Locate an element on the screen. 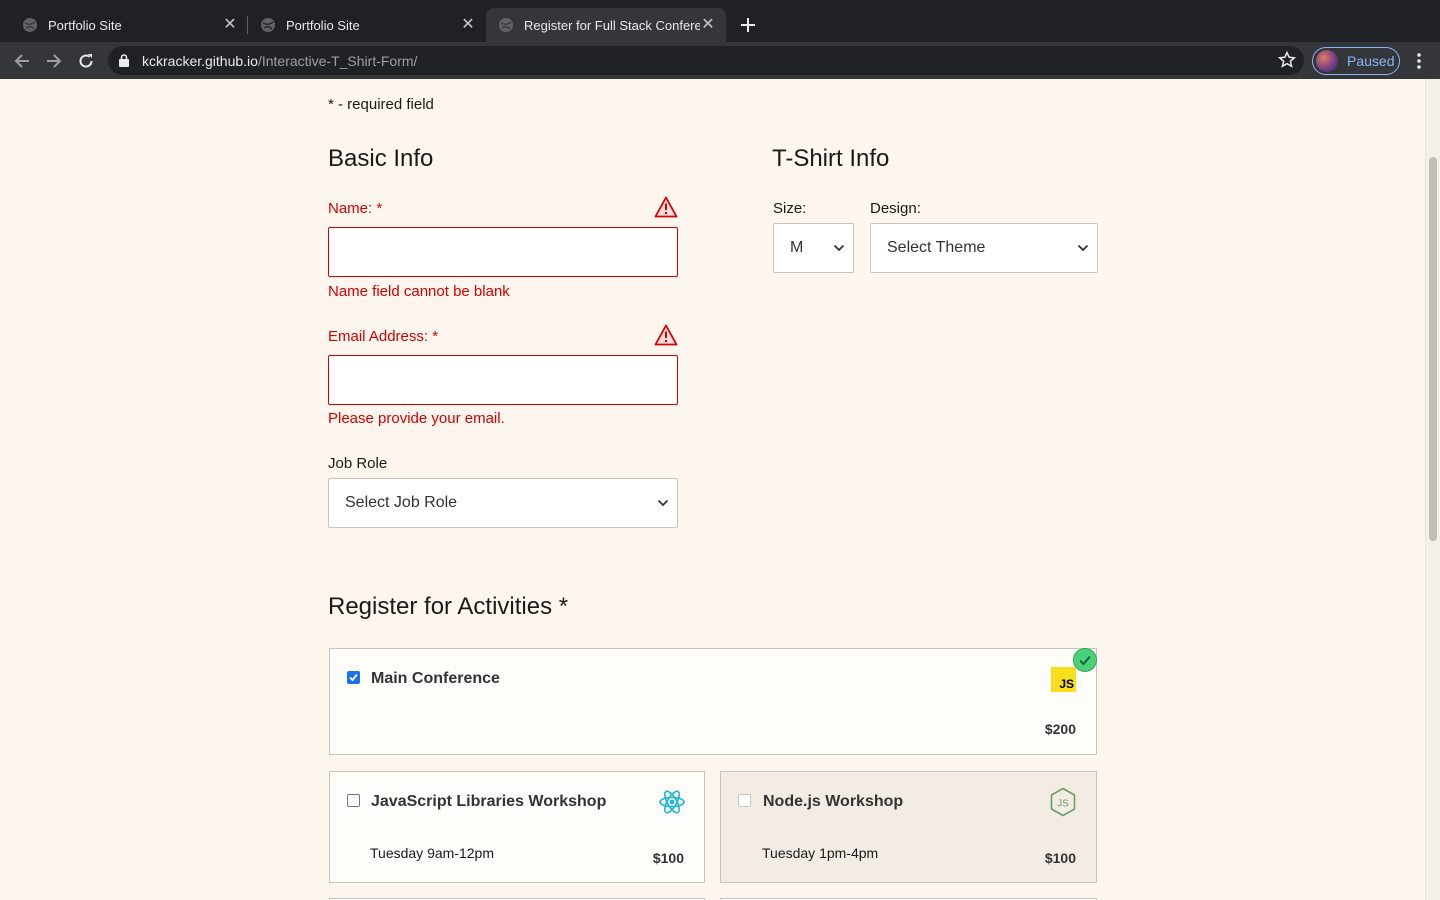 This screenshot has width=1440, height=900. basic-info-heading: Basic Info is located at coordinates (381, 158).